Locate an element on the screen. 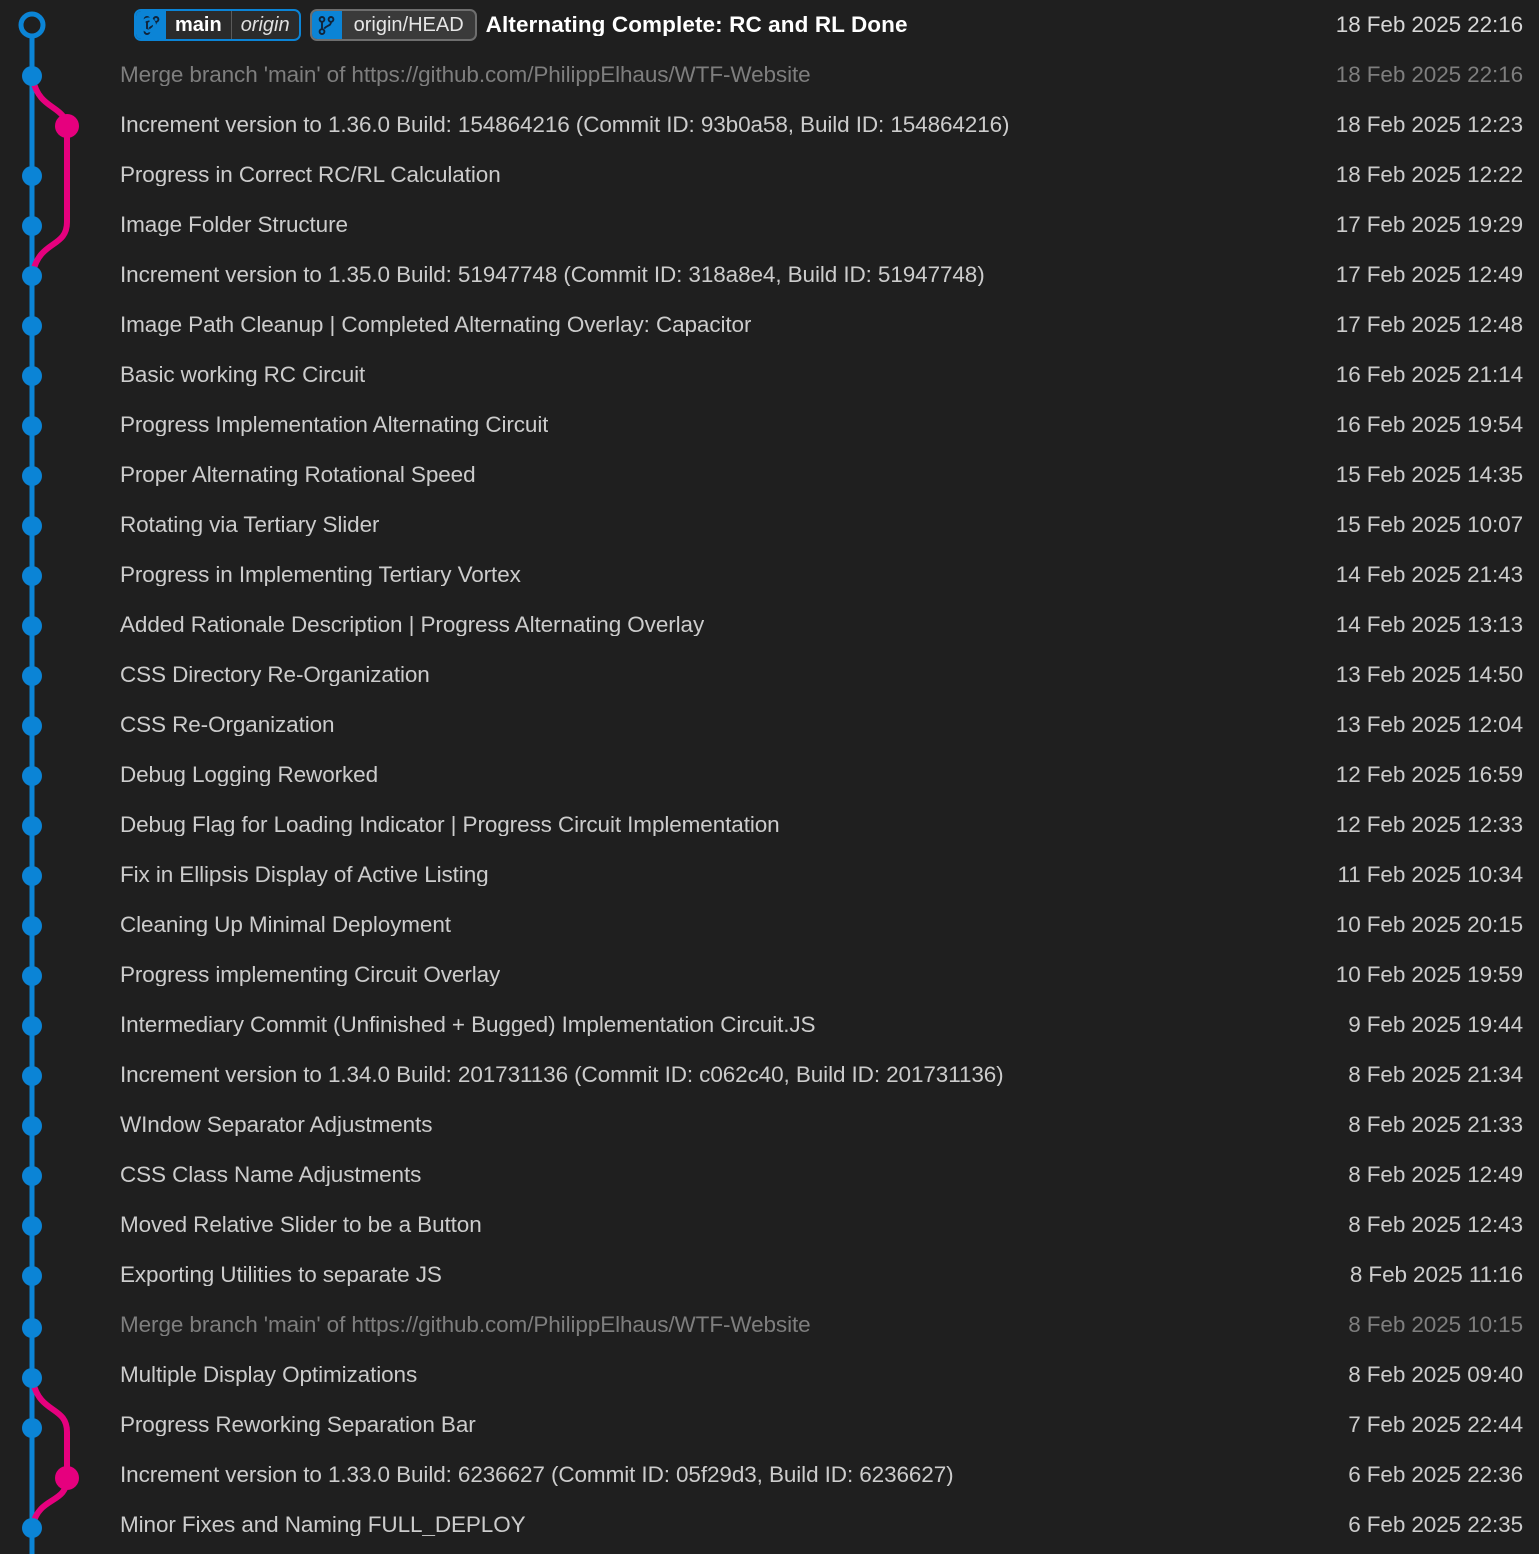 The width and height of the screenshot is (1539, 1554). commit-date: 12 Feb 2025 12:33 is located at coordinates (1429, 824).